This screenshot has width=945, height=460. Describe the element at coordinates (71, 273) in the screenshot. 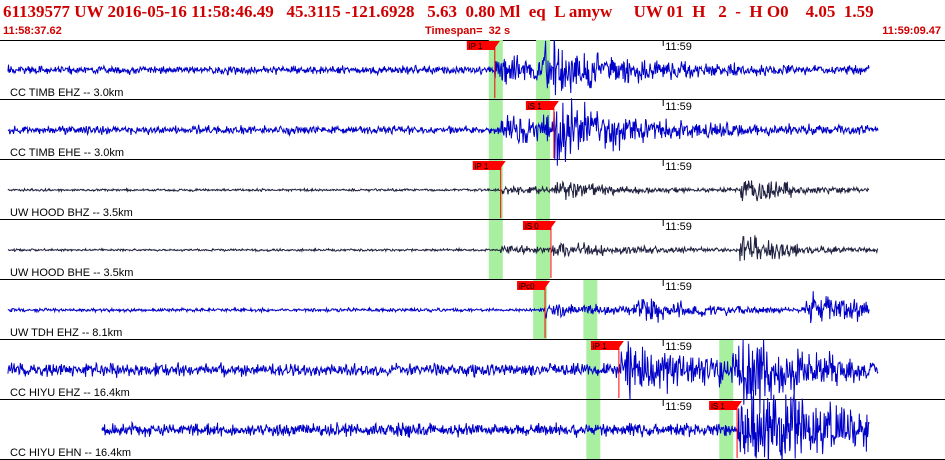

I see `channel-label: UW HOOD BHE -- 3.5km` at that location.